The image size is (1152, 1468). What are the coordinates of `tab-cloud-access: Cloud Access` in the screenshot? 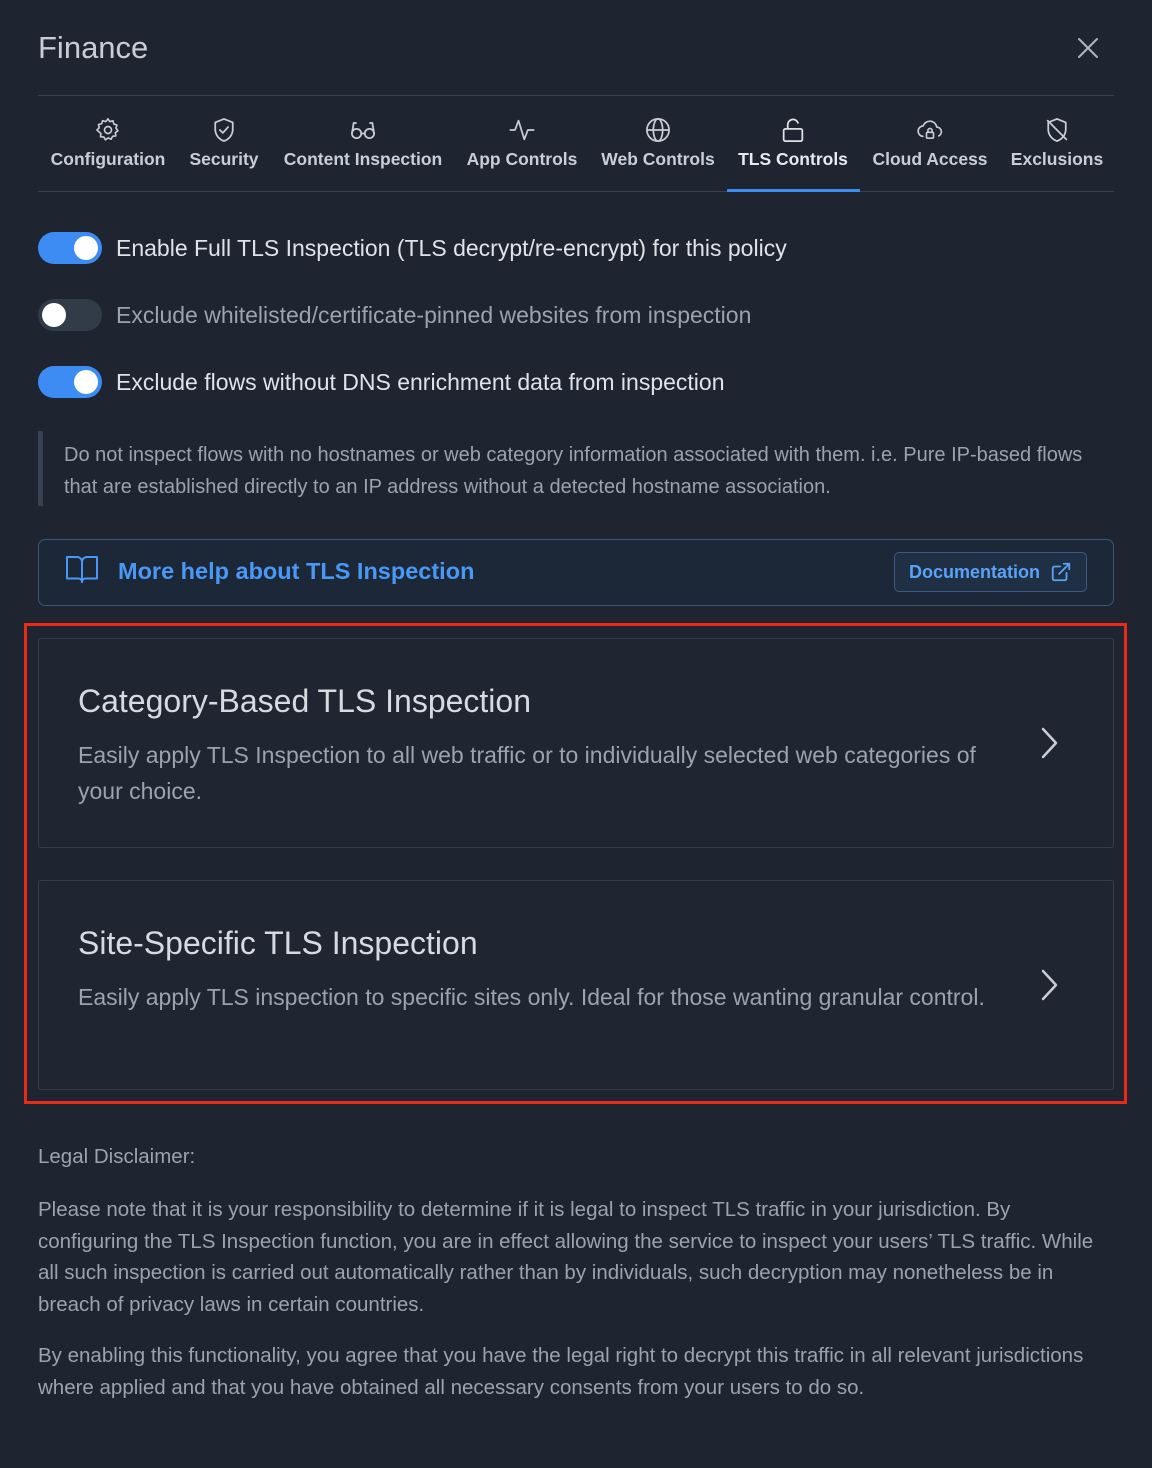 It's located at (930, 144).